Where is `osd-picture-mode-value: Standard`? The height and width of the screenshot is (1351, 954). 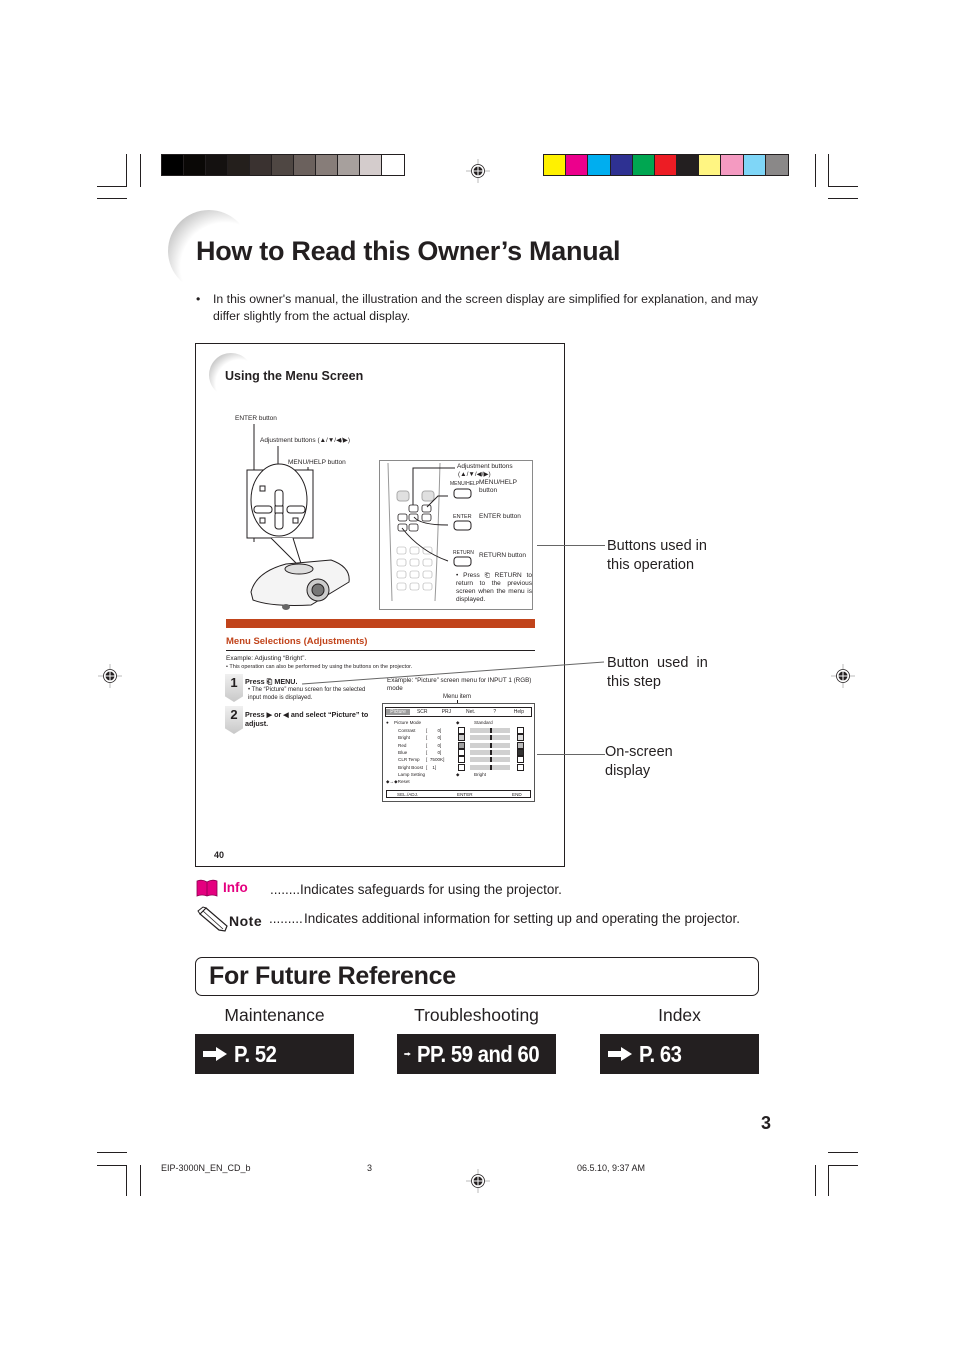
osd-picture-mode-value: Standard is located at coordinates (483, 722).